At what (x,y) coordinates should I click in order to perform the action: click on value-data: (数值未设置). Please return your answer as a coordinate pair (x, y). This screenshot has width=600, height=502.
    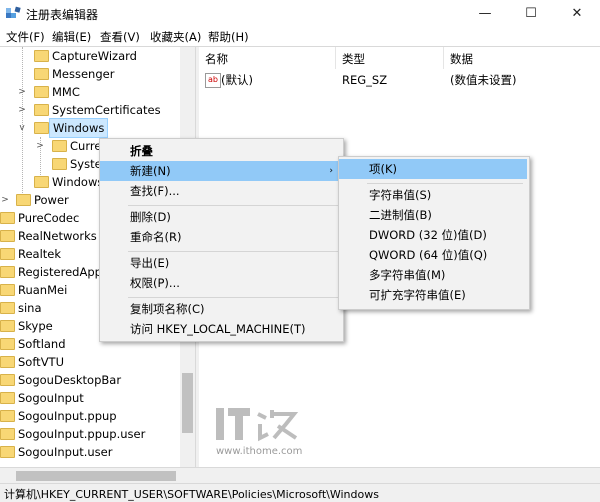
    Looking at the image, I should click on (483, 80).